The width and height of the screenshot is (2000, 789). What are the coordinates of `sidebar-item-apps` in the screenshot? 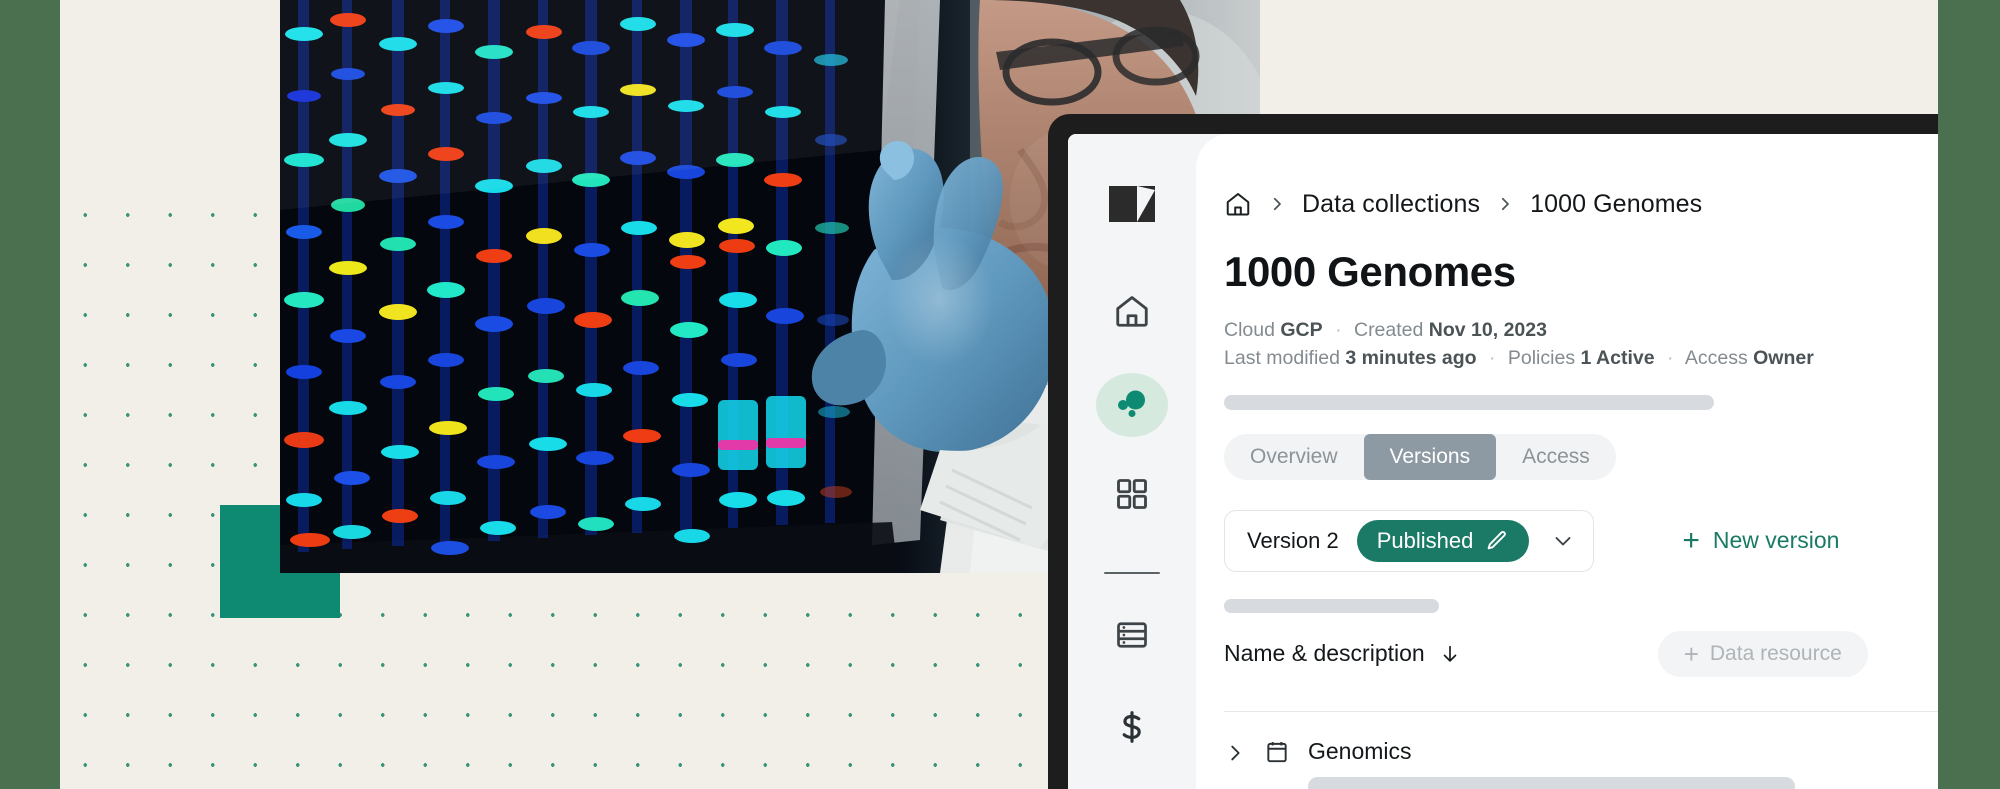 It's located at (1132, 496).